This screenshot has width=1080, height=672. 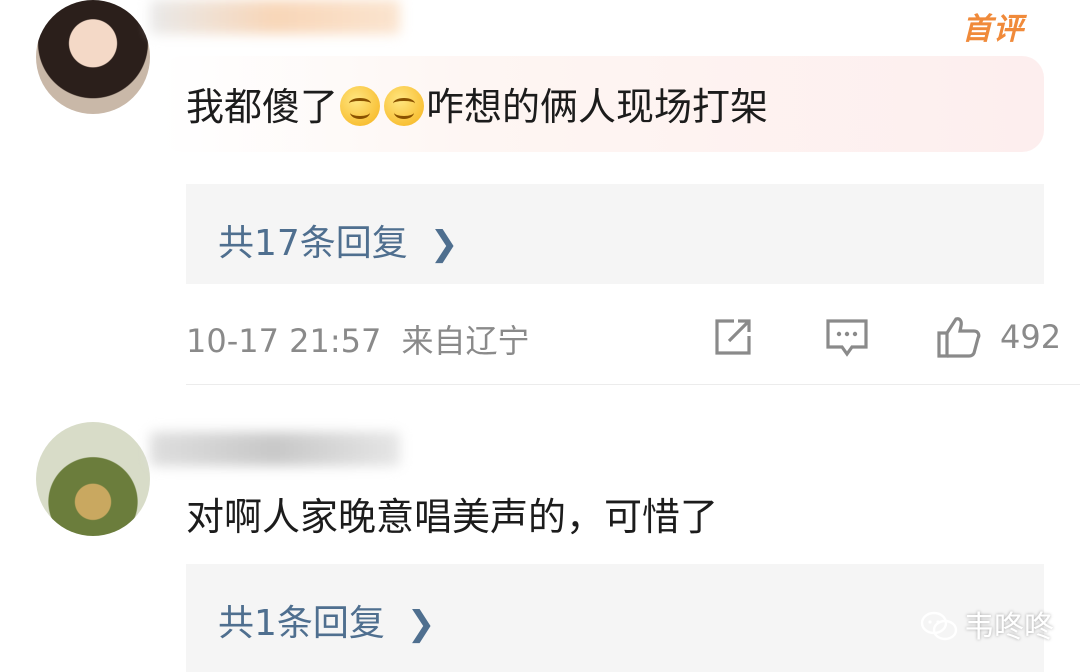 I want to click on comment-meta: 10-17 21:57 来自辽宁, so click(x=358, y=339).